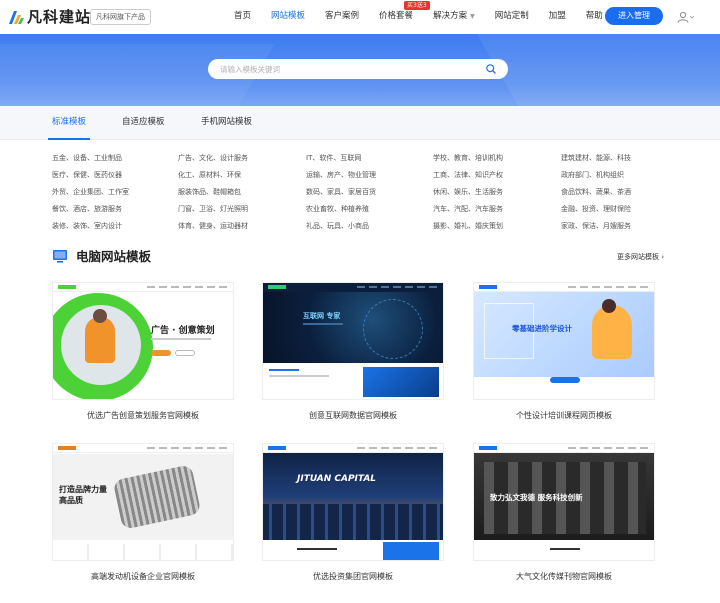  I want to click on nav-custom: 网站定制, so click(512, 17).